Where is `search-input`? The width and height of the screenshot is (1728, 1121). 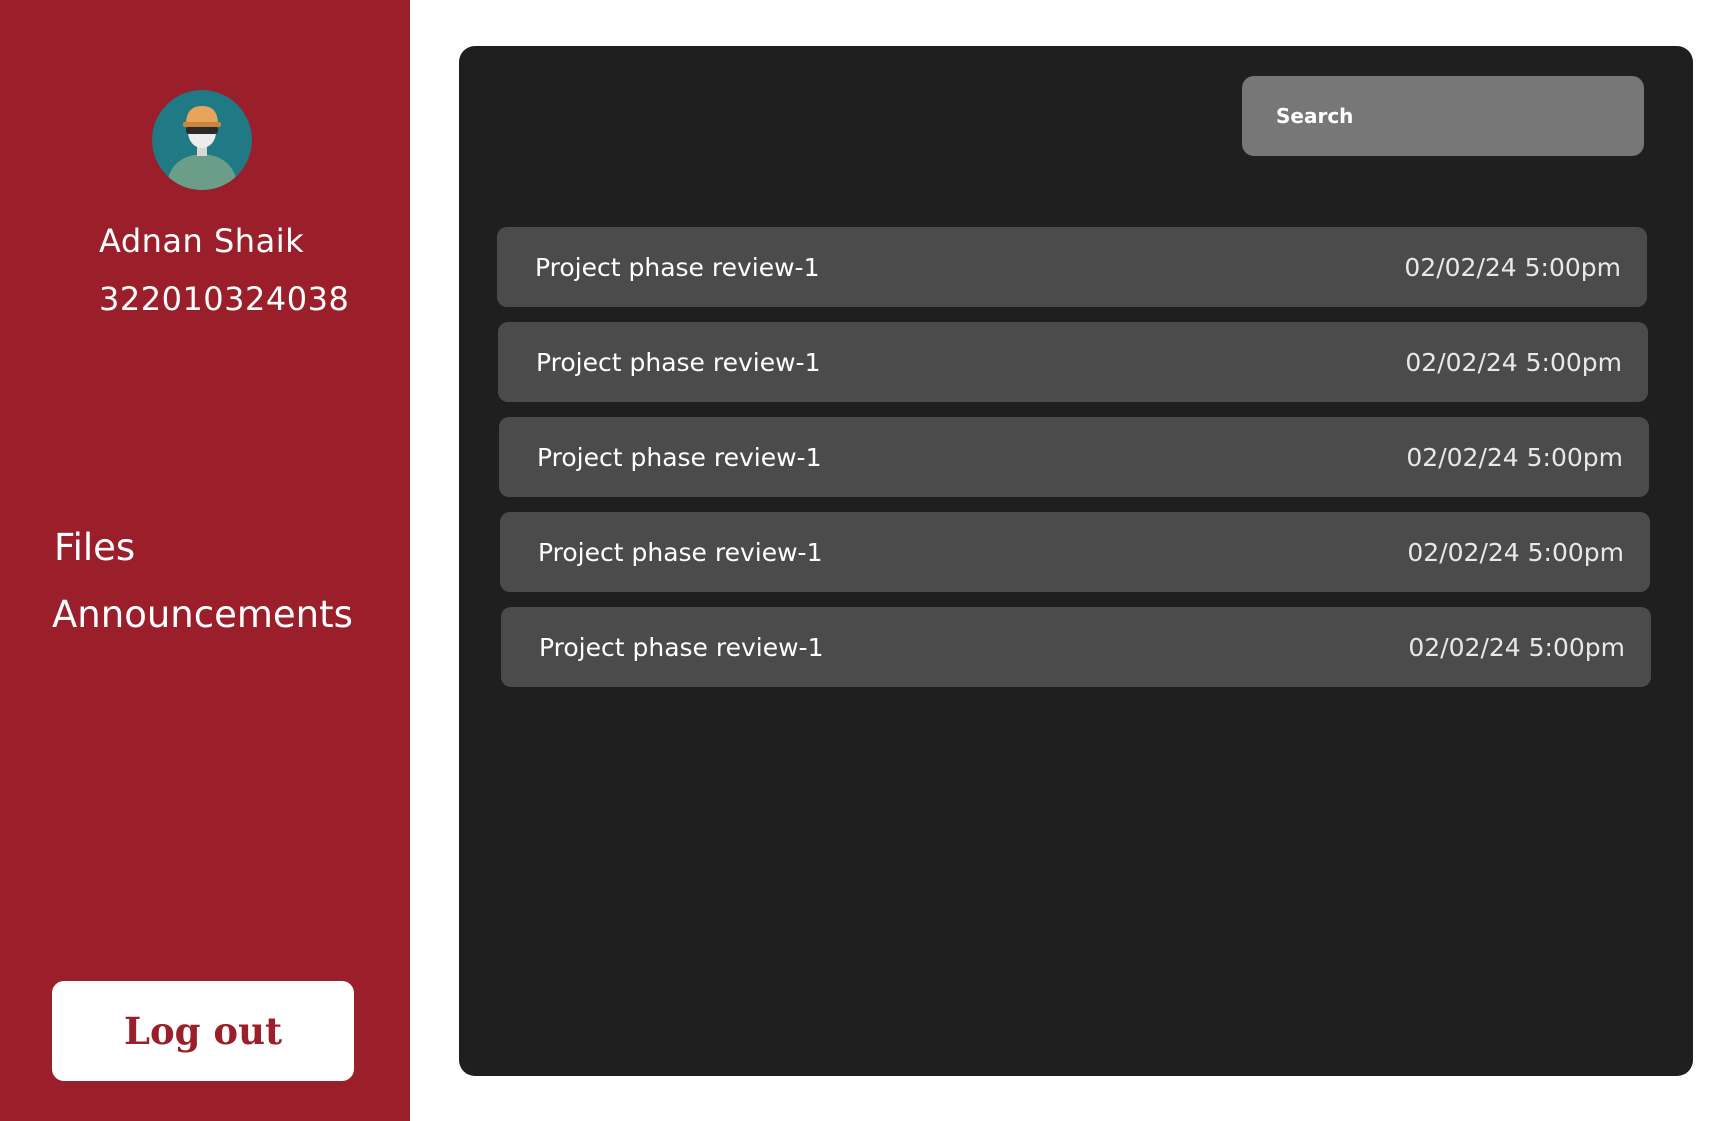 search-input is located at coordinates (1443, 116).